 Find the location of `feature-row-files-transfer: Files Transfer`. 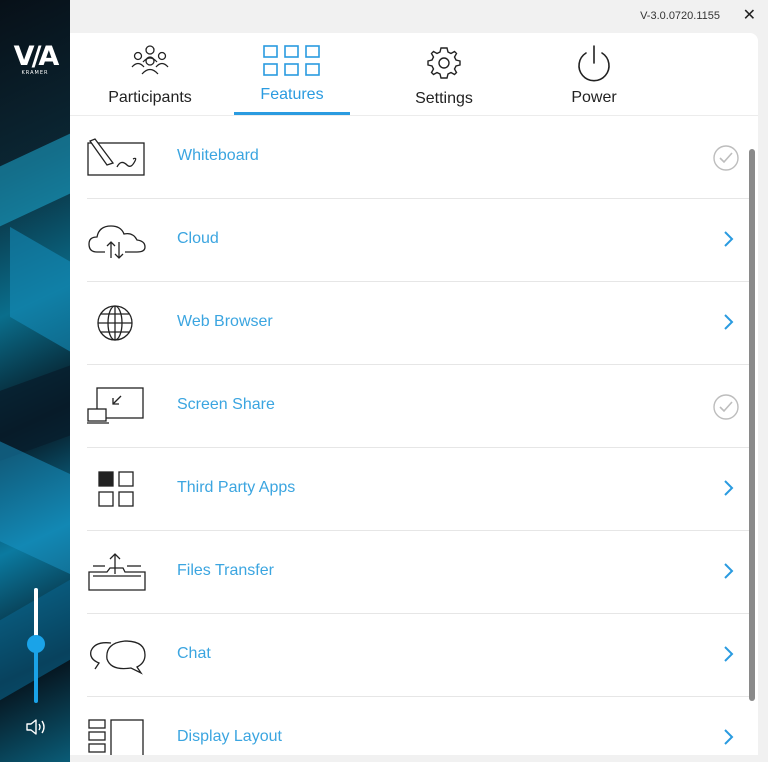

feature-row-files-transfer: Files Transfer is located at coordinates (421, 572).